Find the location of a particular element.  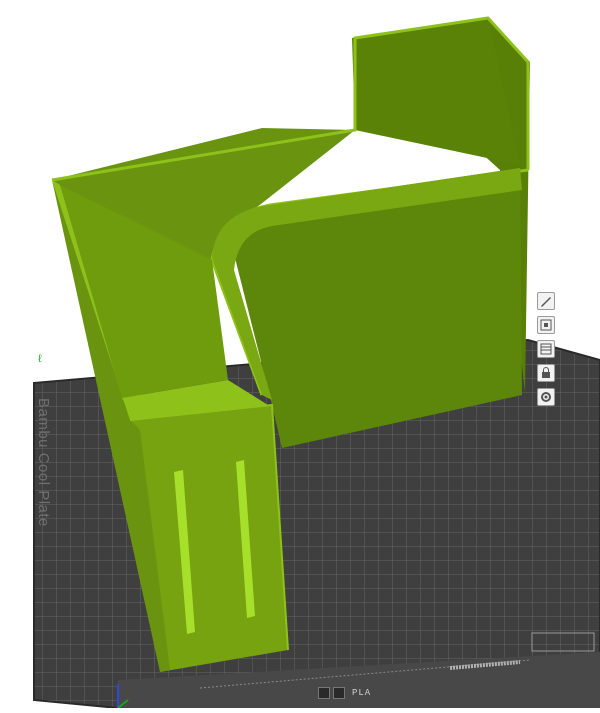

layers-icon is located at coordinates (546, 349).